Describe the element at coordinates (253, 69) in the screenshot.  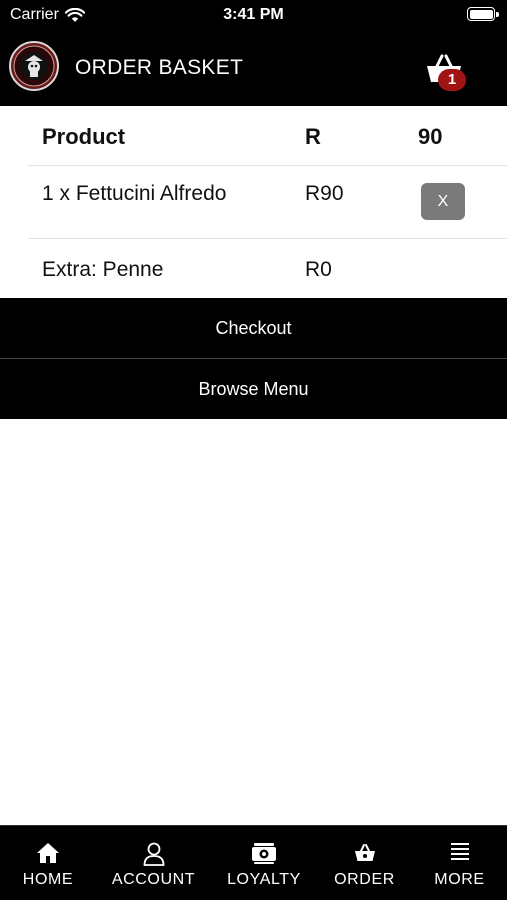
I see `app-header: ORDER BASKET 1` at that location.